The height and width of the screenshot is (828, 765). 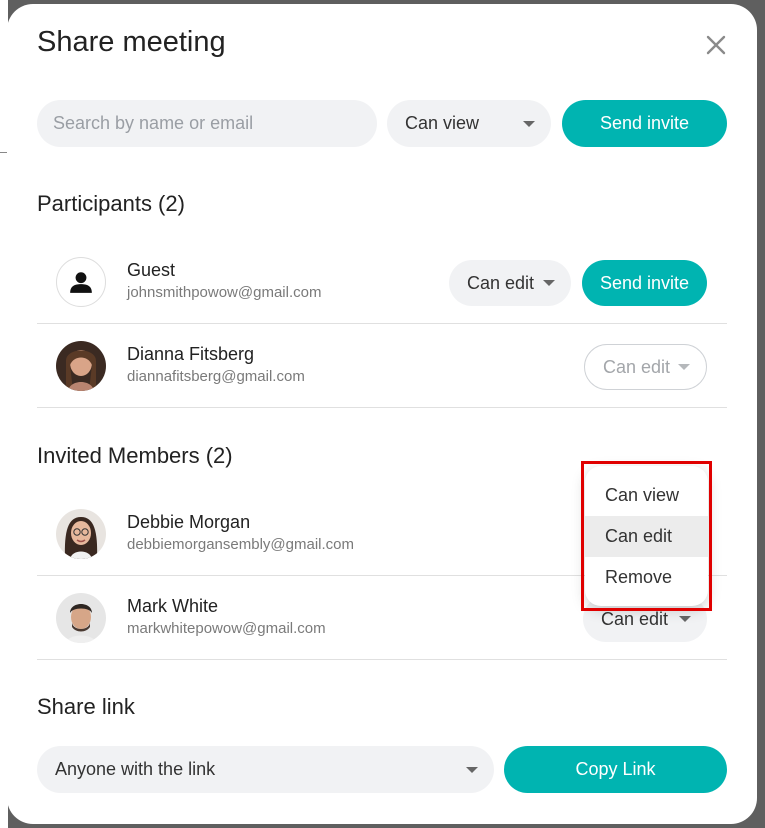 What do you see at coordinates (207, 123) in the screenshot?
I see `search-input` at bounding box center [207, 123].